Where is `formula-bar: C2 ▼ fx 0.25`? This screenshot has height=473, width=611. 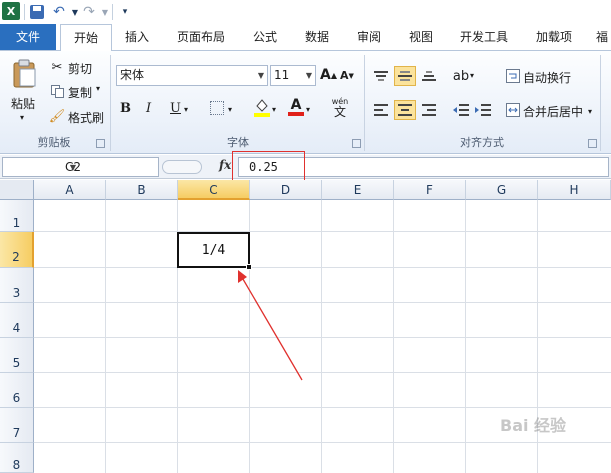 formula-bar: C2 ▼ fx 0.25 is located at coordinates (305, 167).